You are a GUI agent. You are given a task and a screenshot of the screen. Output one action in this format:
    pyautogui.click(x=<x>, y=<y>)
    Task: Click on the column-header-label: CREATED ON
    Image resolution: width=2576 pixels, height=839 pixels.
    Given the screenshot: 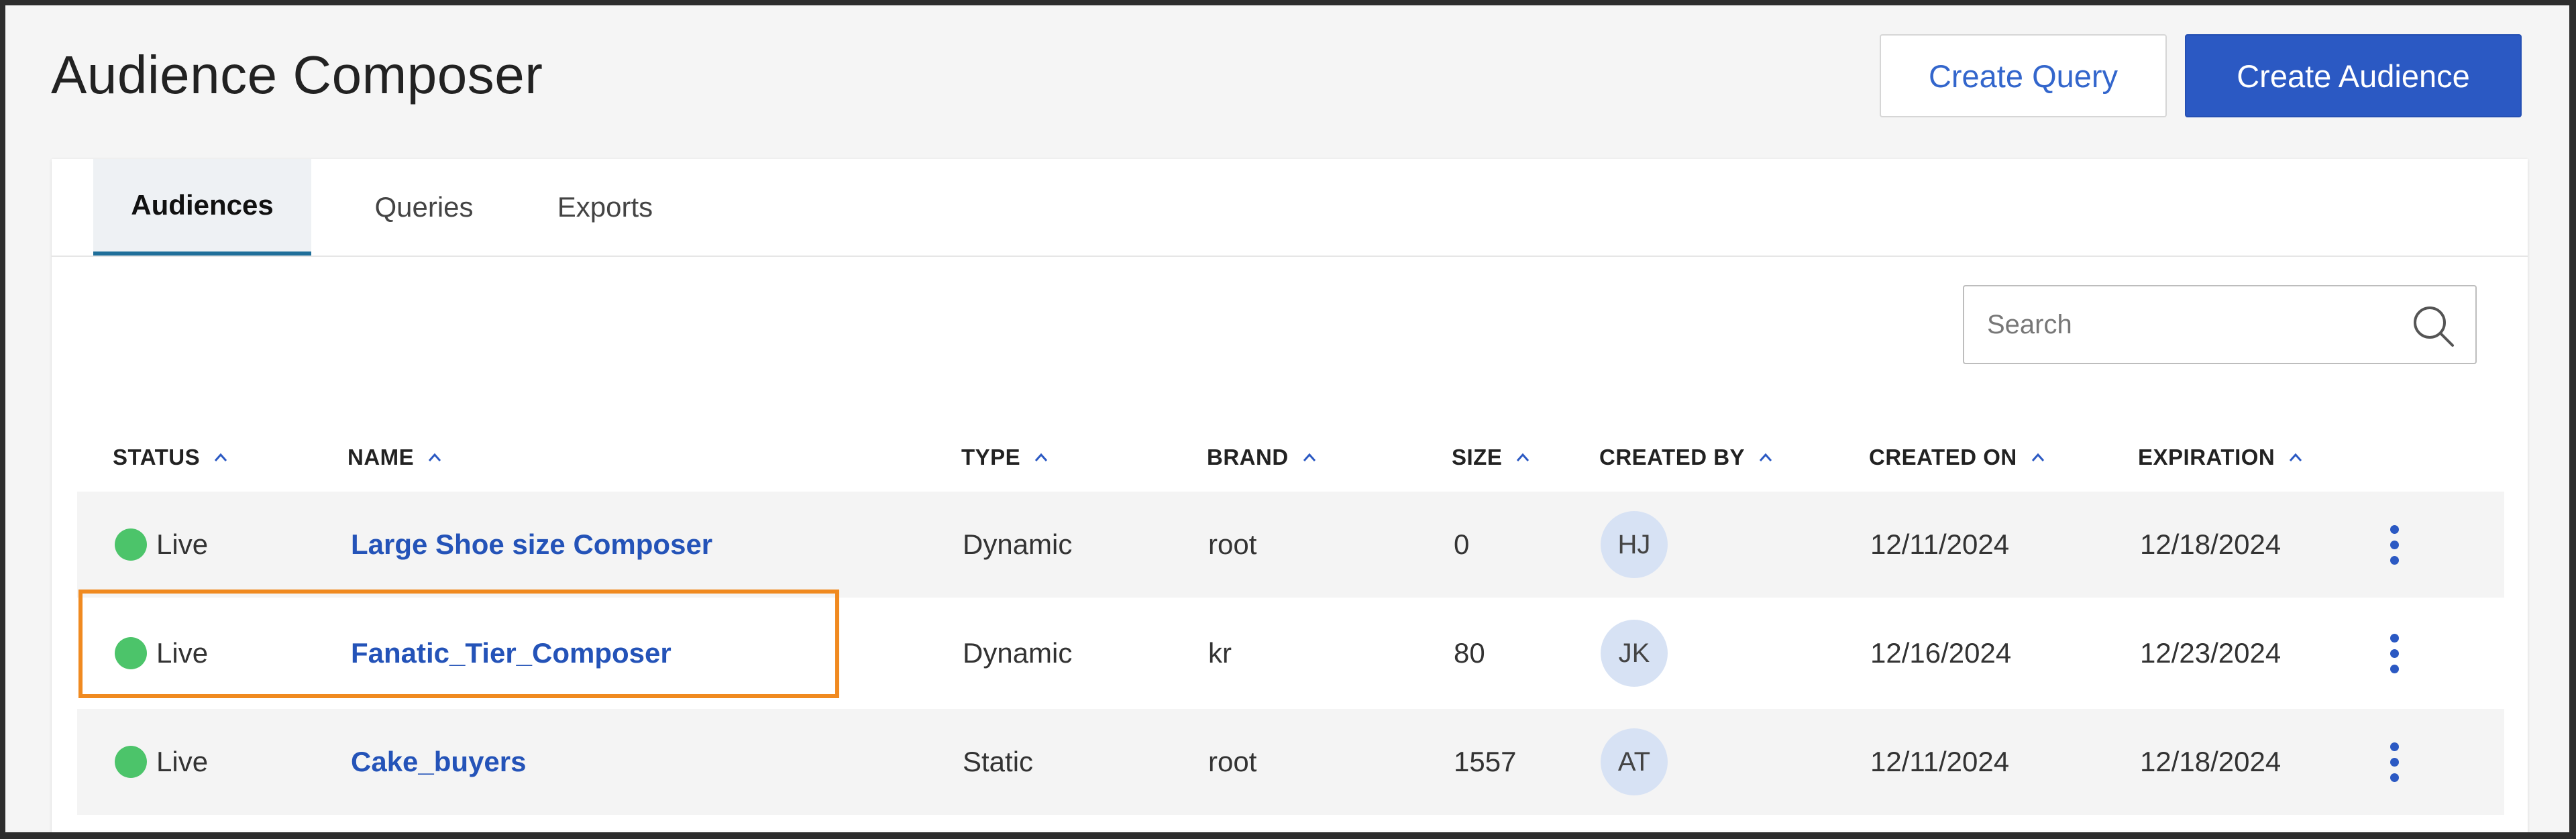 What is the action you would take?
    pyautogui.click(x=1943, y=457)
    